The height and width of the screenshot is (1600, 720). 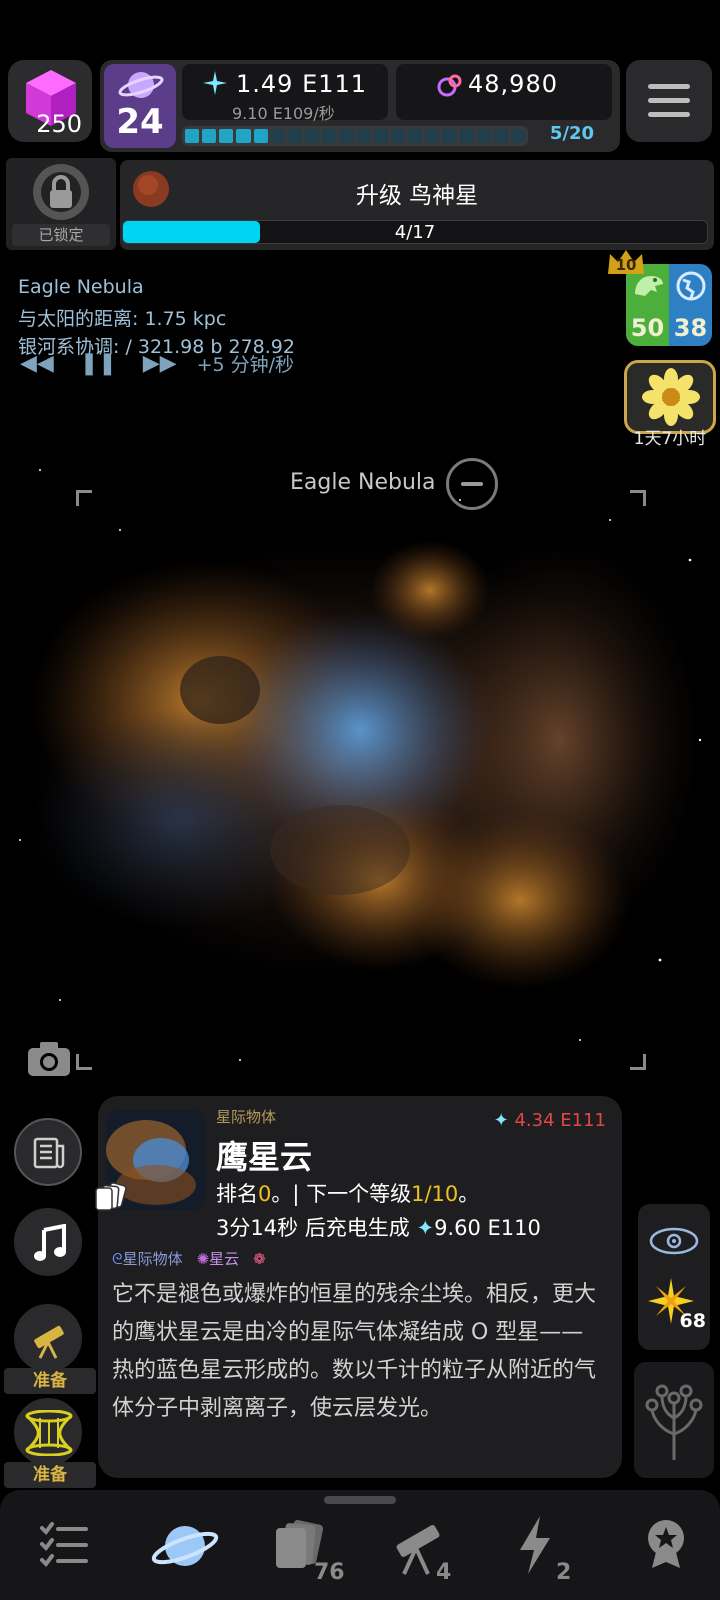 What do you see at coordinates (313, 1228) in the screenshot?
I see `charge-text: 3分14秒 后充电生成` at bounding box center [313, 1228].